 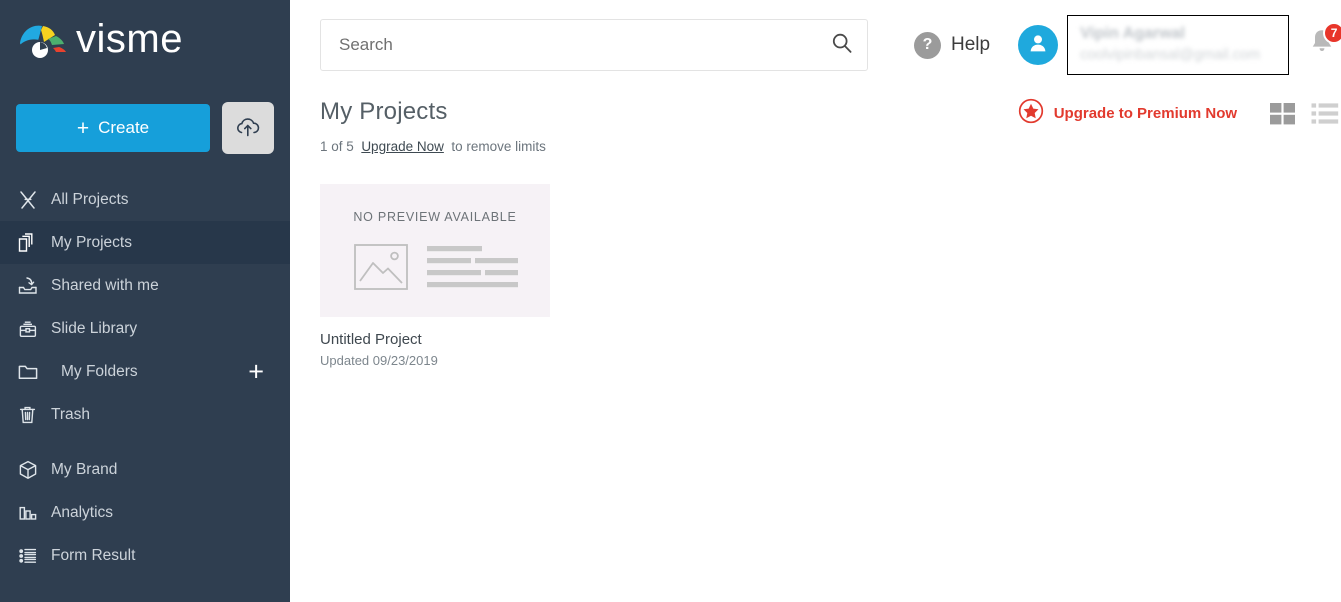 I want to click on sidebar-item-label: Trash, so click(x=71, y=414).